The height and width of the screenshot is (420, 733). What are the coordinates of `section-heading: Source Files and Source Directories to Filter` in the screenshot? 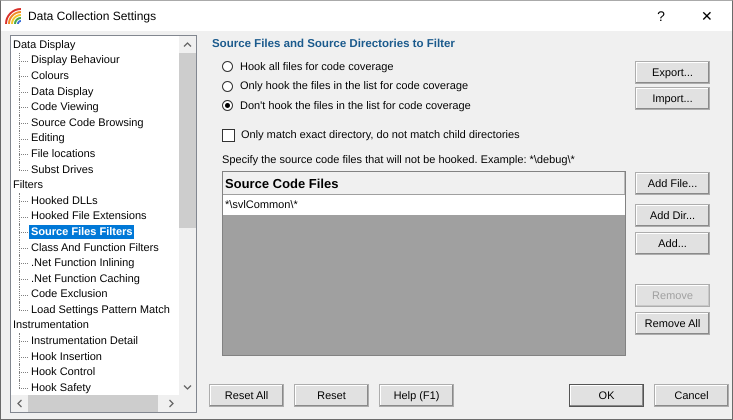 It's located at (334, 45).